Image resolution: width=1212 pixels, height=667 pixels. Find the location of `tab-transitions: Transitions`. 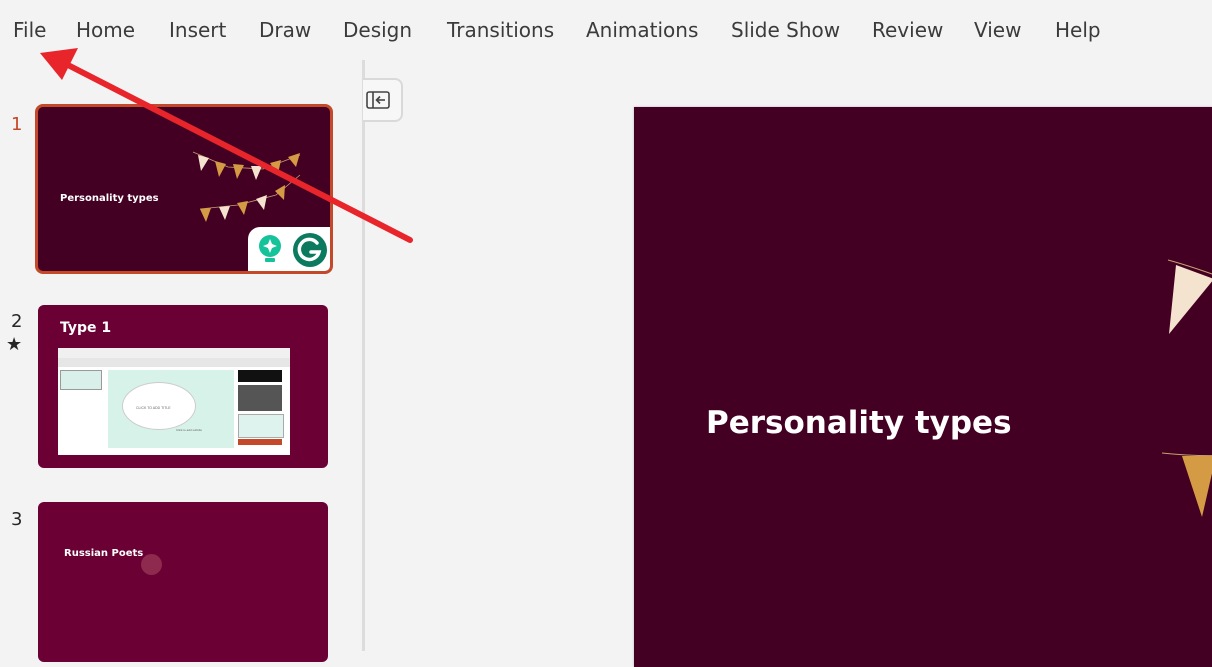

tab-transitions: Transitions is located at coordinates (500, 30).